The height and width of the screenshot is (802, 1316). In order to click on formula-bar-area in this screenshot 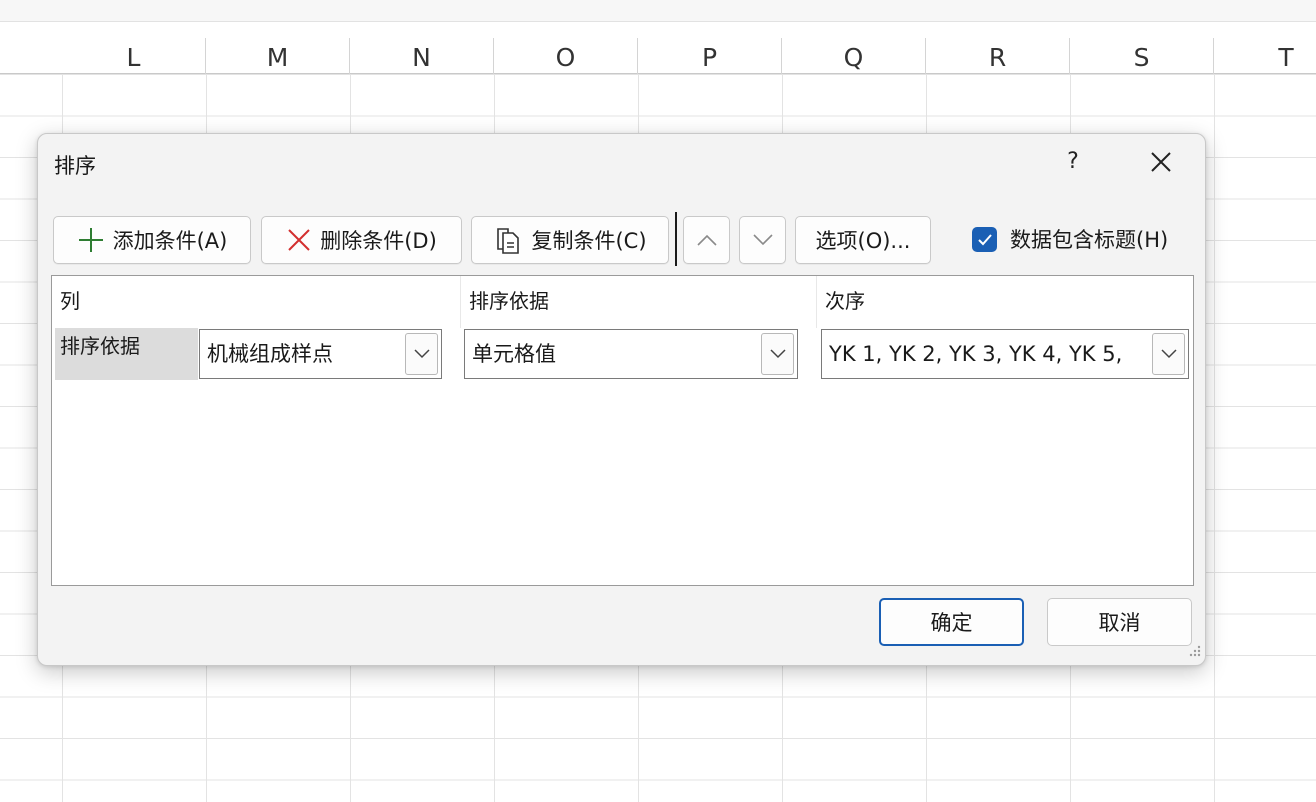, I will do `click(658, 11)`.